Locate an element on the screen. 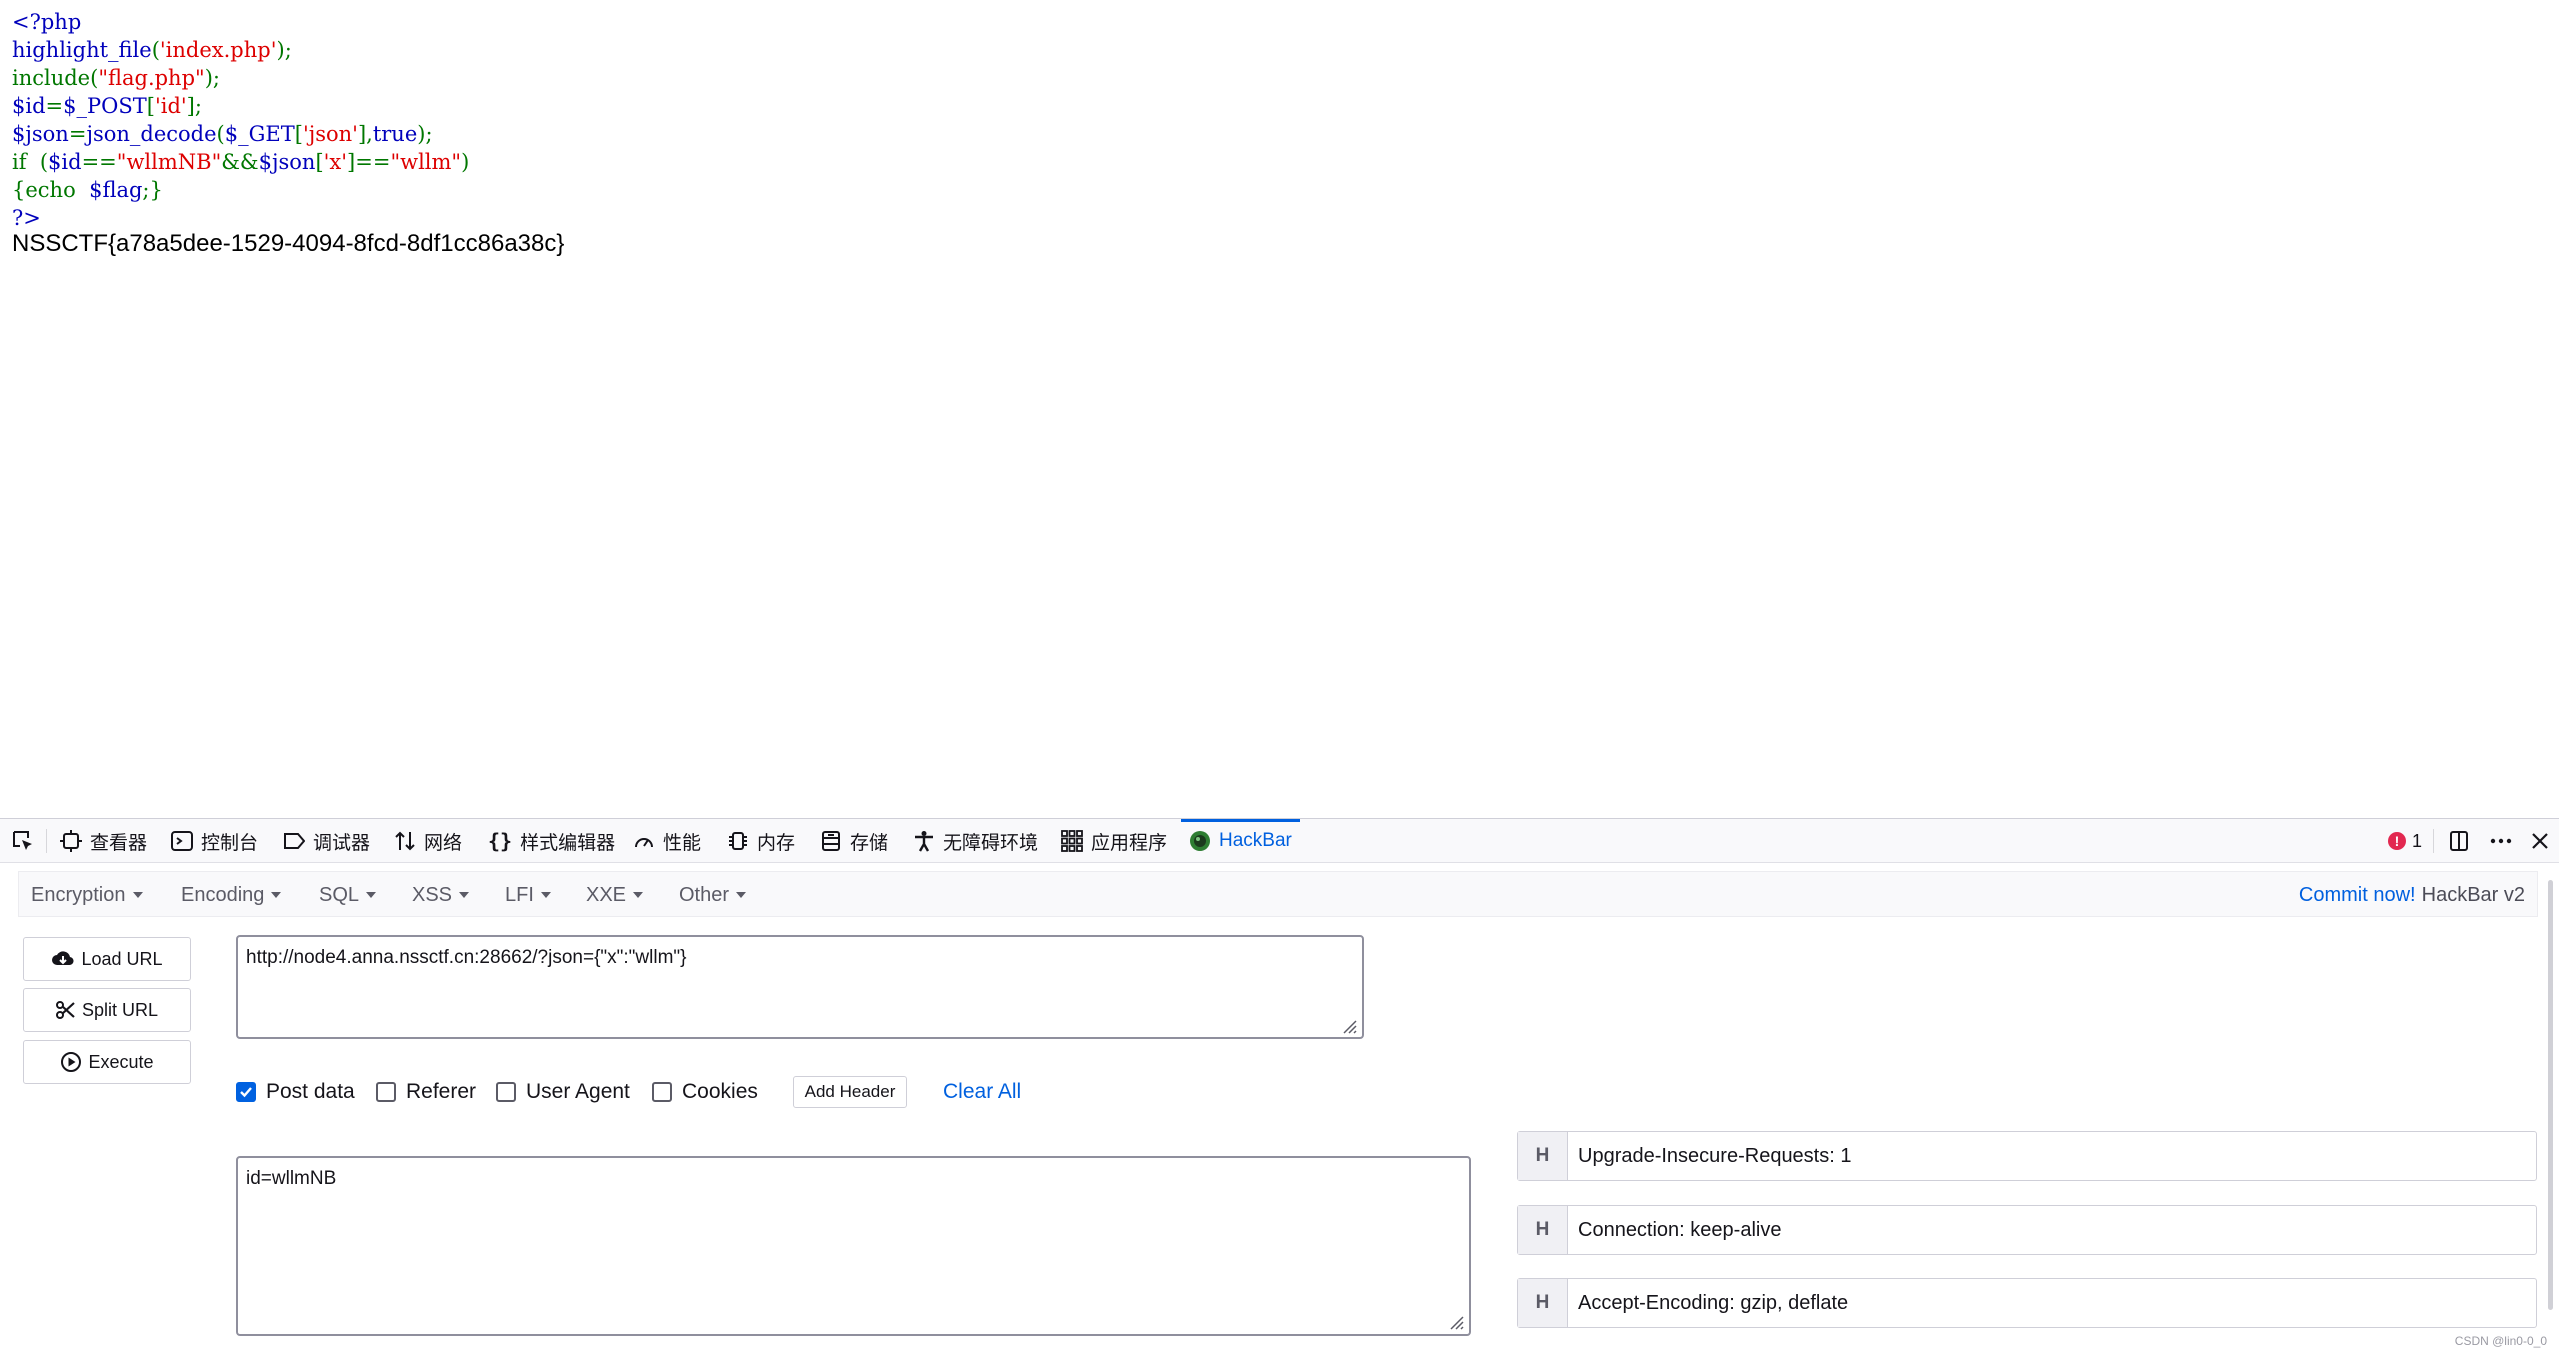 This screenshot has width=2559, height=1350. error-icon: ! is located at coordinates (2397, 841).